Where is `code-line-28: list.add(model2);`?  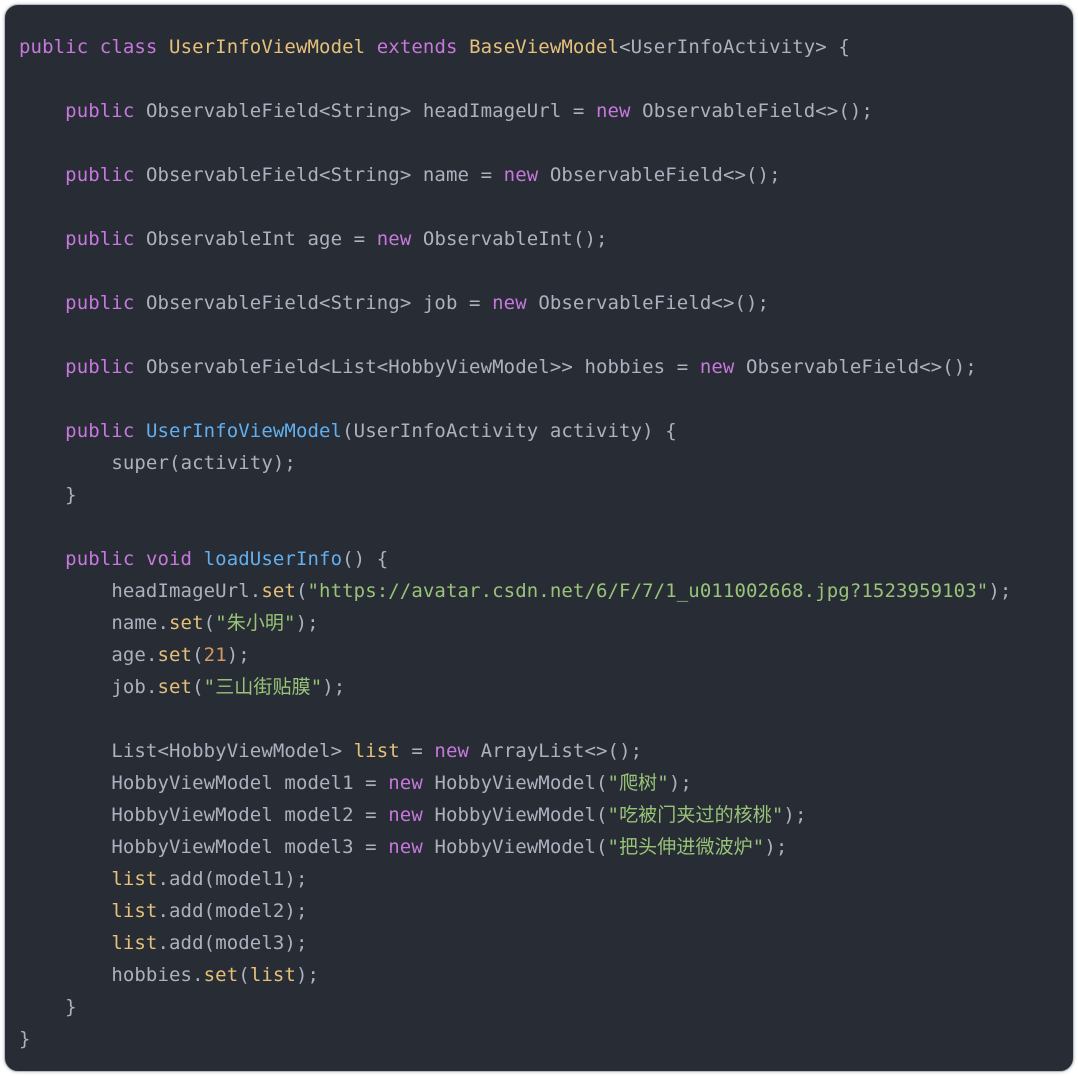
code-line-28: list.add(model2); is located at coordinates (539, 911).